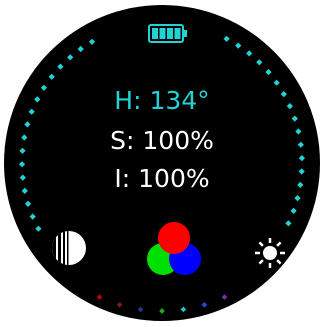 This screenshot has width=324, height=327. What do you see at coordinates (185, 33) in the screenshot?
I see `battery-terminal` at bounding box center [185, 33].